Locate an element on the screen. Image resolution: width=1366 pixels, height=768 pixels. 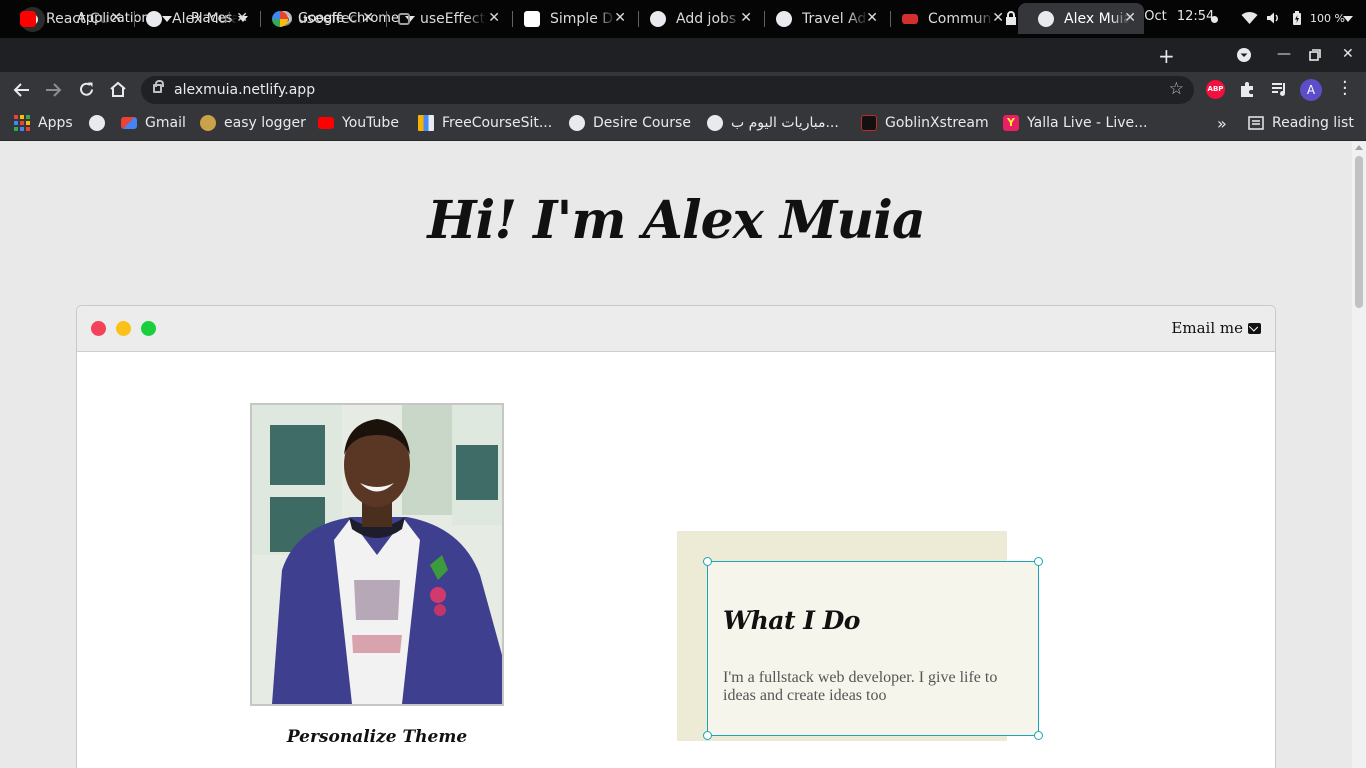
resize-handle-top-left is located at coordinates (707, 561).